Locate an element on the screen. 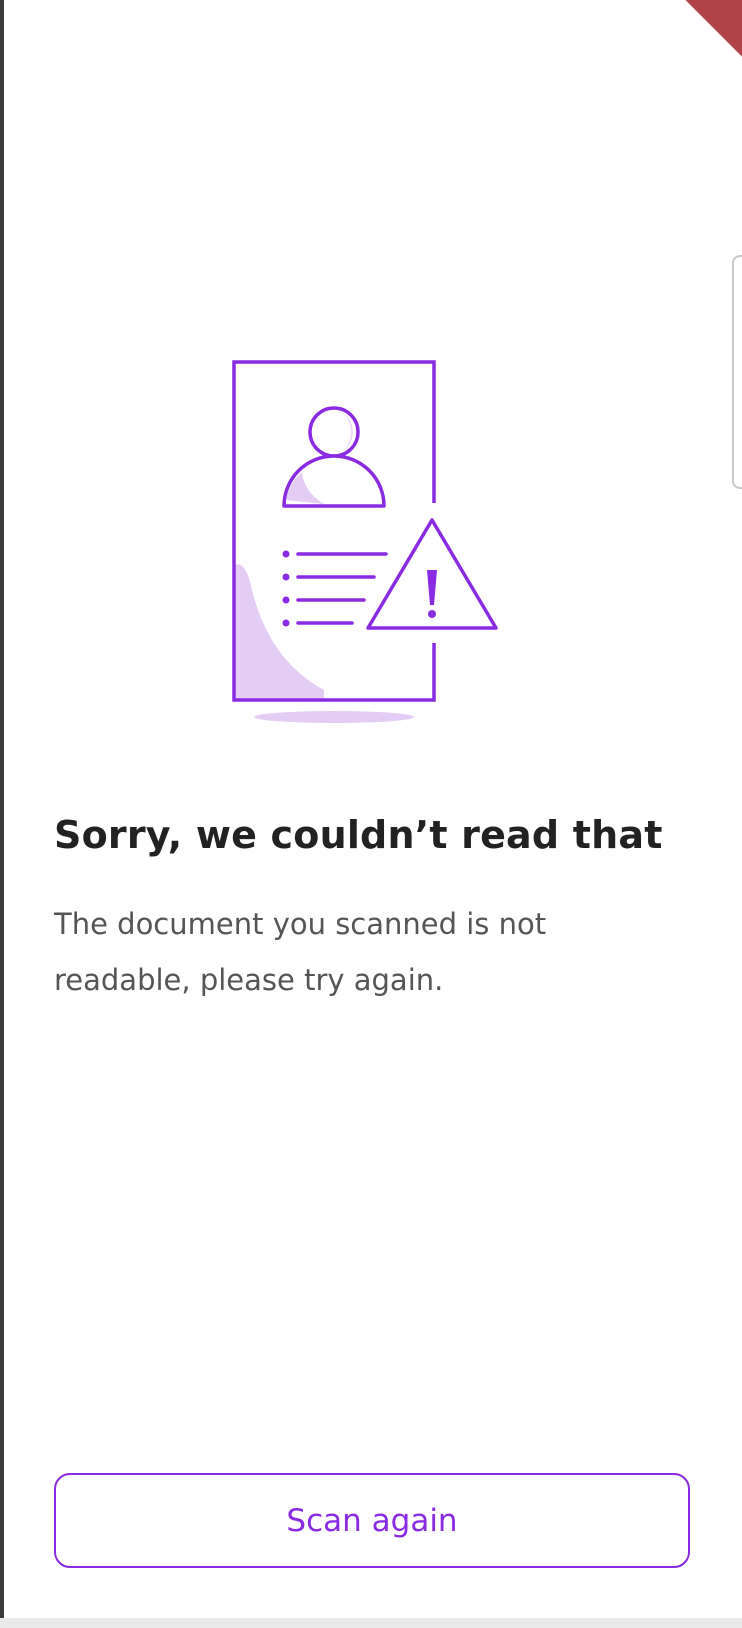 The height and width of the screenshot is (1628, 742). error-title: Sorry, we couldn’t read that is located at coordinates (358, 835).